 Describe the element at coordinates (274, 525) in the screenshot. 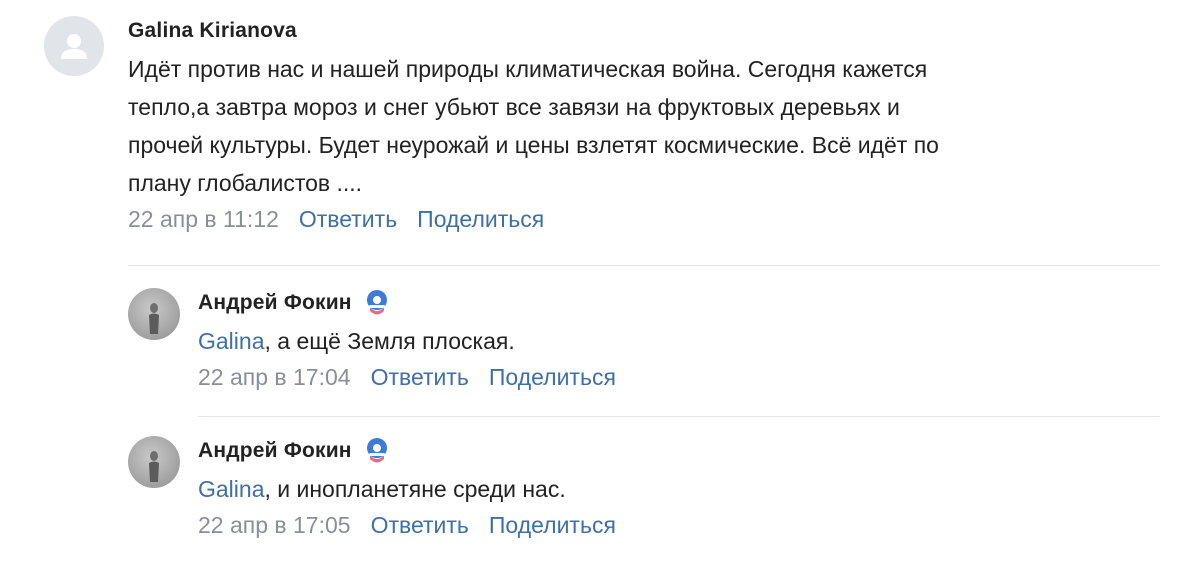

I see `reply-timestamp: 22 апр в 17:05` at that location.